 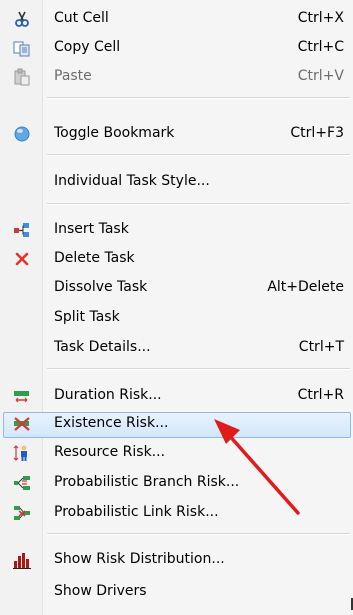 What do you see at coordinates (176, 259) in the screenshot?
I see `menu-item-delete-task: Delete Task` at bounding box center [176, 259].